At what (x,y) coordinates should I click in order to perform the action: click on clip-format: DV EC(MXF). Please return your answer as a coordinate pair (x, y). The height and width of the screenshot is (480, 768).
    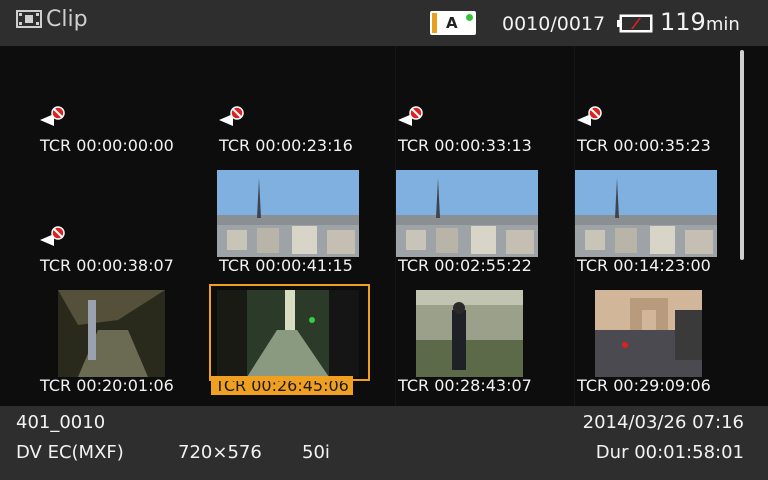
    Looking at the image, I should click on (70, 452).